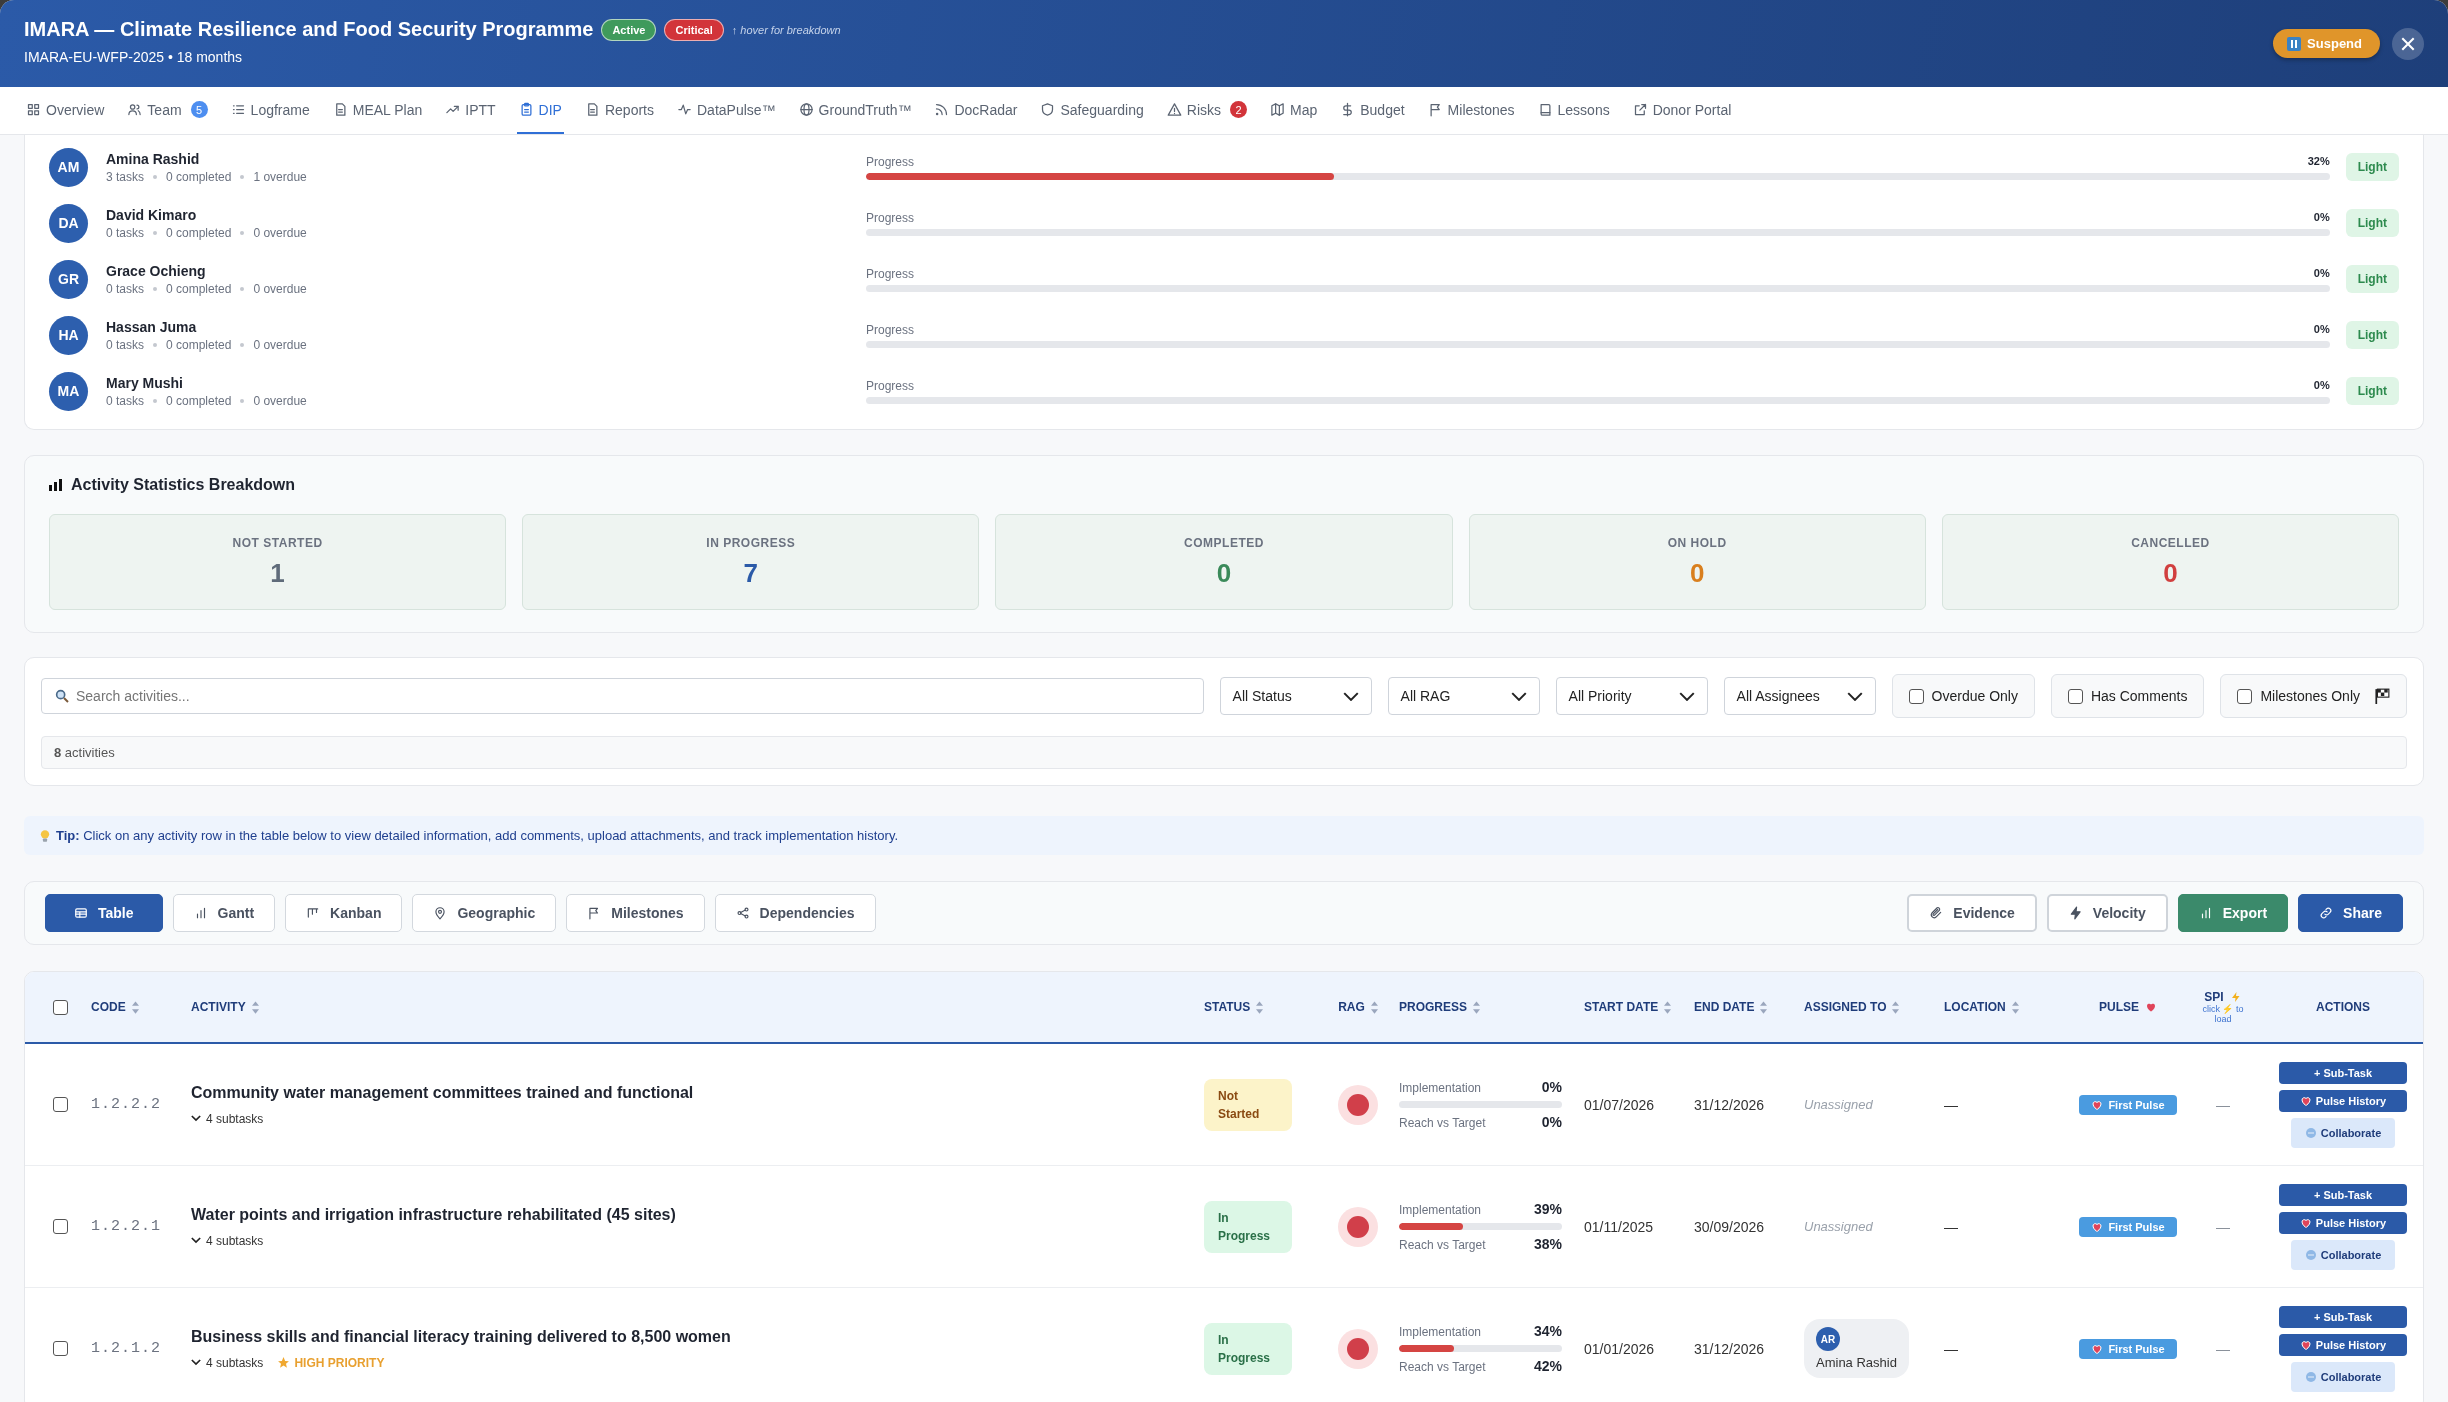  What do you see at coordinates (104, 913) in the screenshot?
I see `view-tab: Table` at bounding box center [104, 913].